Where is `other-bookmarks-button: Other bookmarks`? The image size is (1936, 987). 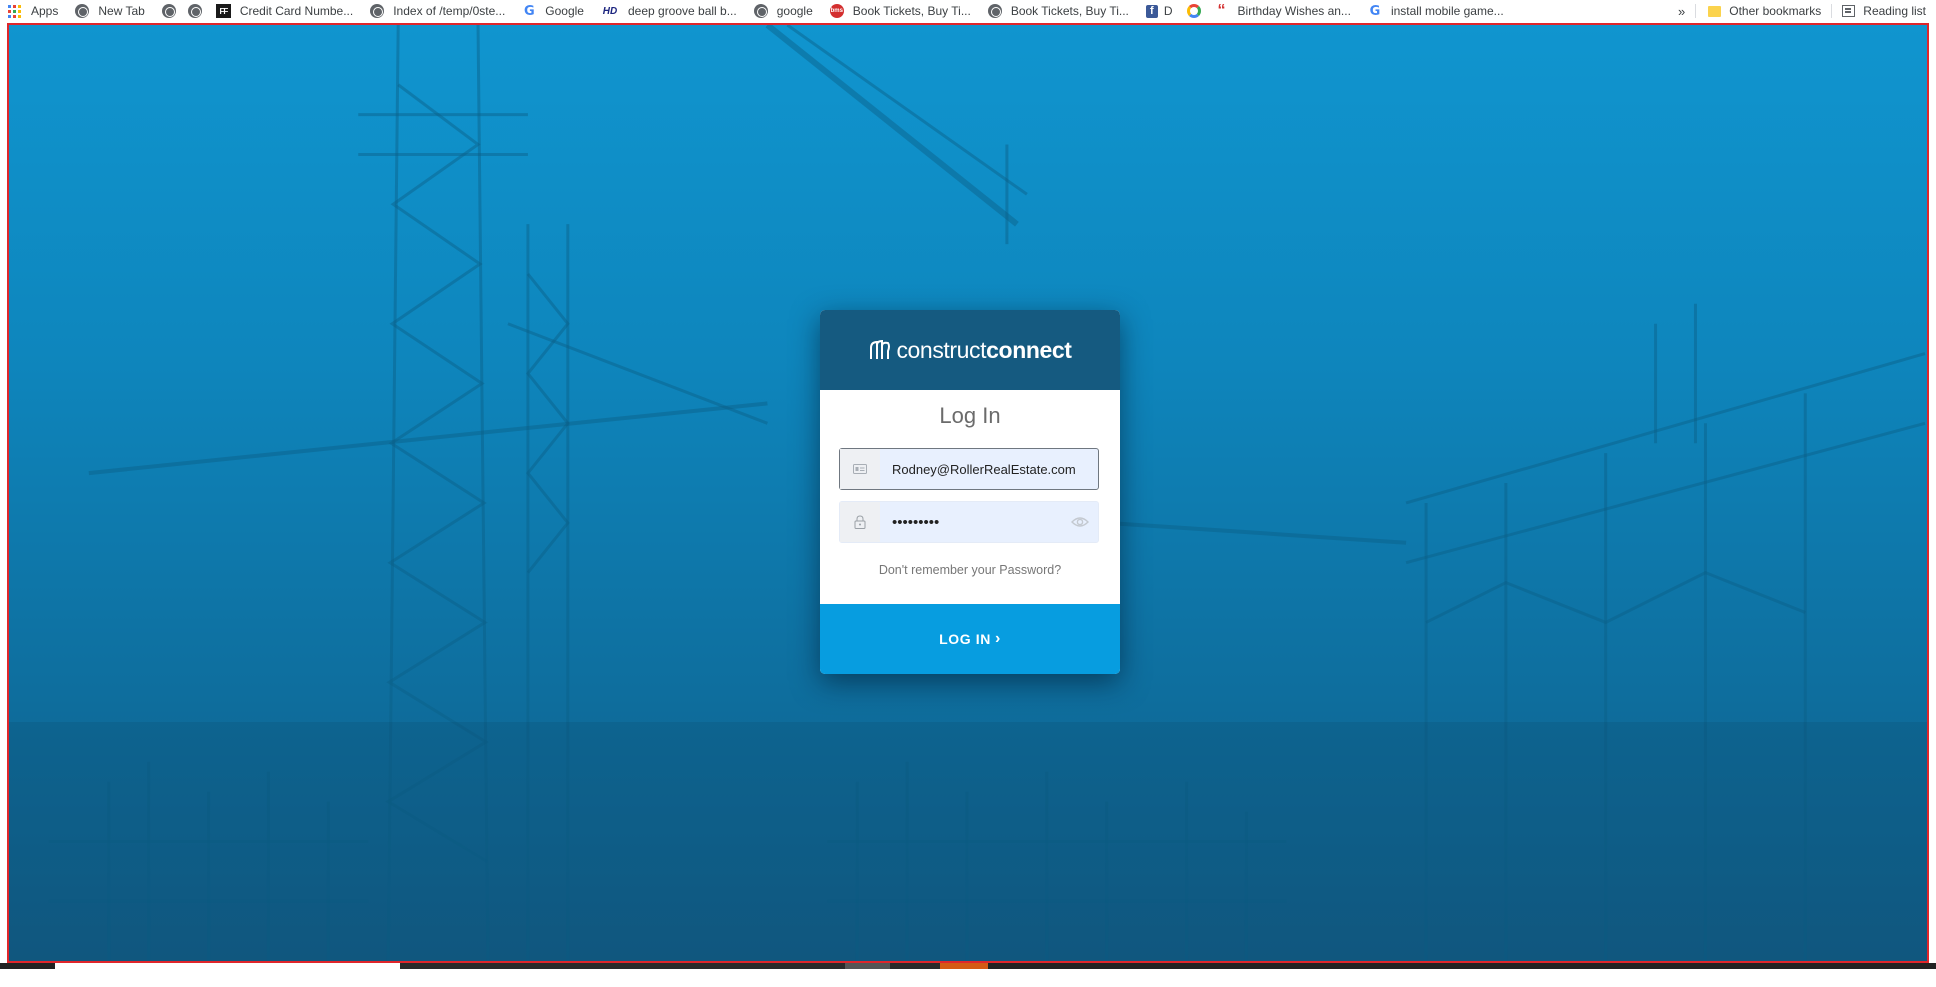 other-bookmarks-button: Other bookmarks is located at coordinates (1763, 11).